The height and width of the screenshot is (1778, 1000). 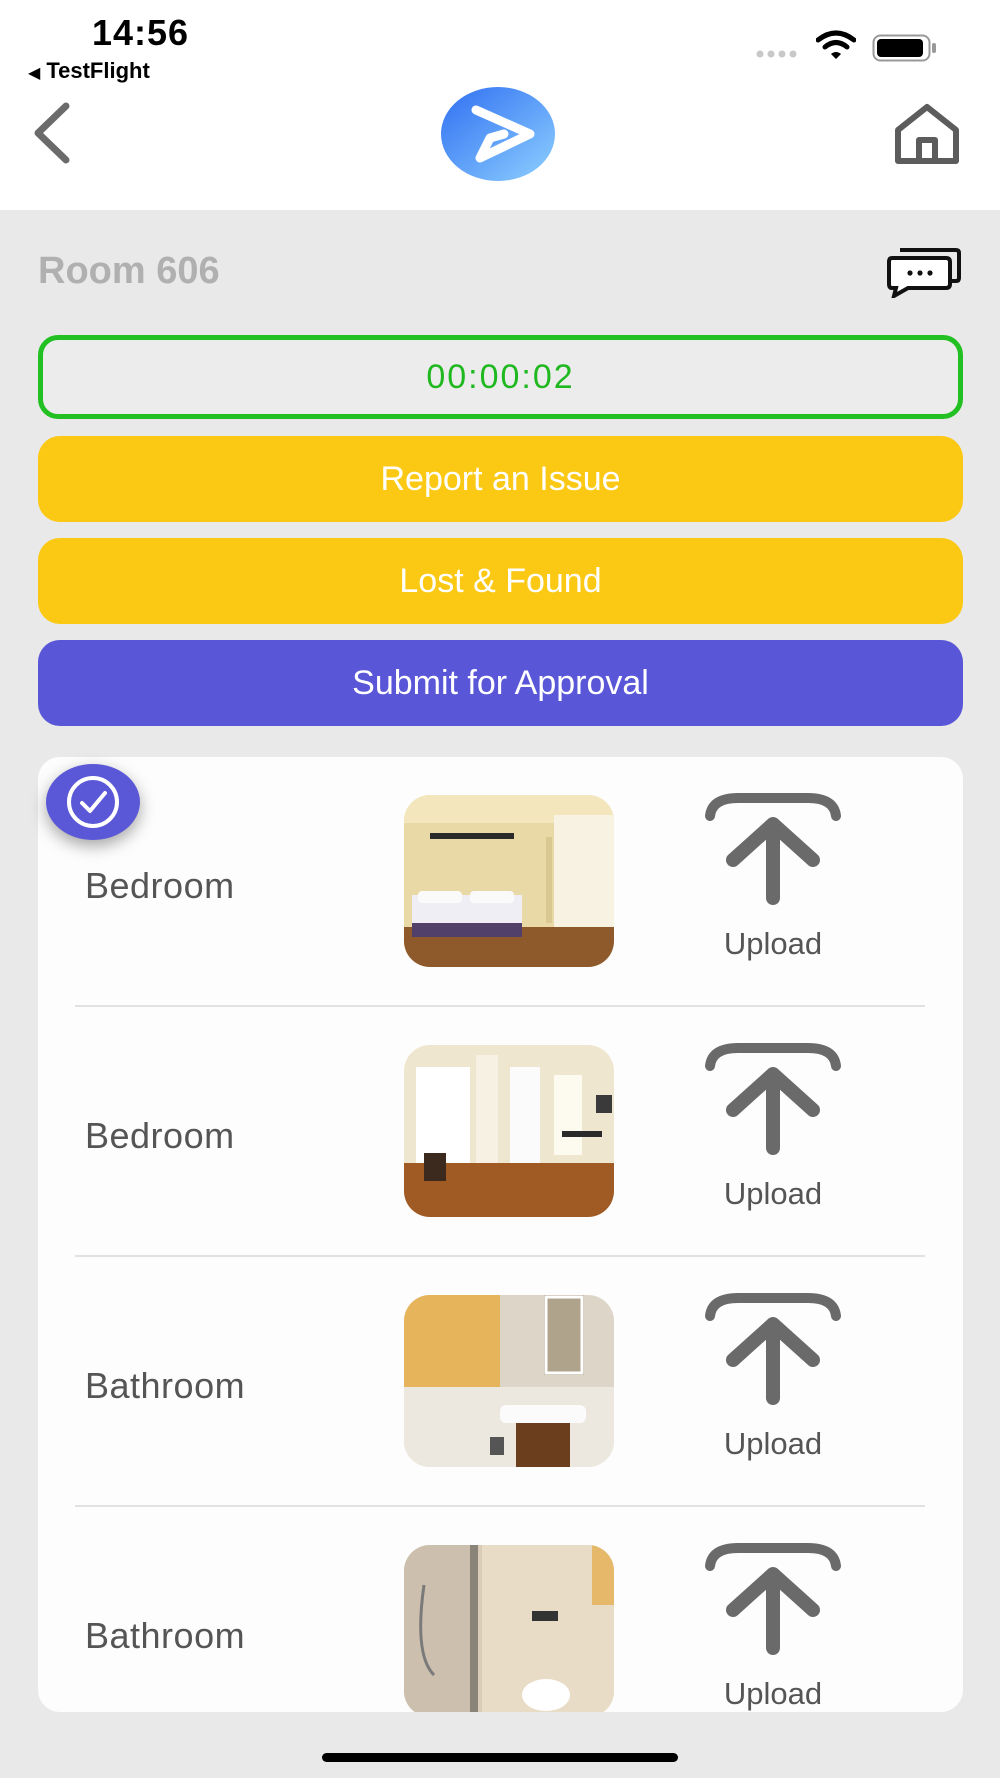 I want to click on wifi-icon, so click(x=836, y=44).